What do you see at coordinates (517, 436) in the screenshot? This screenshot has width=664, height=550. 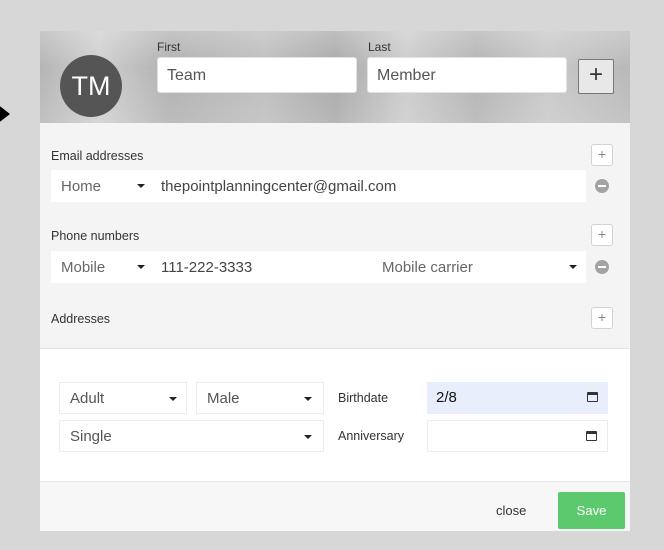 I see `anniversary-input` at bounding box center [517, 436].